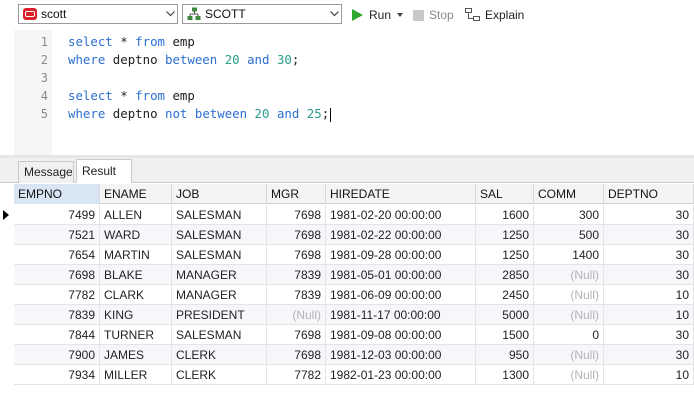 Image resolution: width=694 pixels, height=403 pixels. What do you see at coordinates (136, 315) in the screenshot?
I see `cell-ename: KING` at bounding box center [136, 315].